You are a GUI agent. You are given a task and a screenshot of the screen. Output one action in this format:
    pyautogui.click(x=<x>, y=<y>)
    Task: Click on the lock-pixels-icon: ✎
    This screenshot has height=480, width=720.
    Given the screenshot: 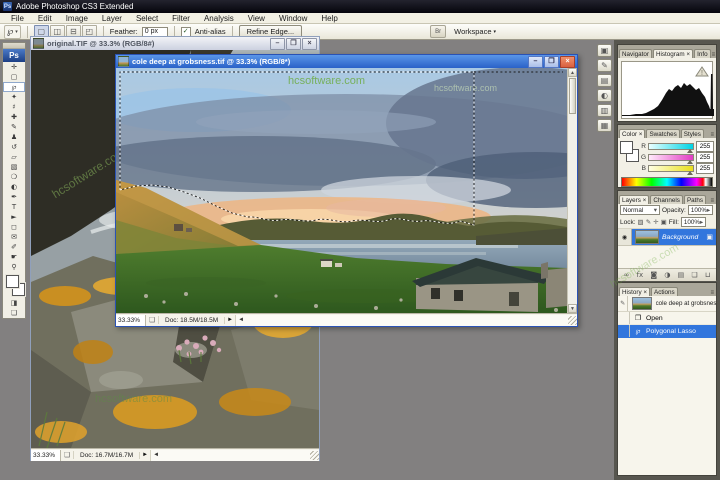 What is the action you would take?
    pyautogui.click(x=648, y=222)
    